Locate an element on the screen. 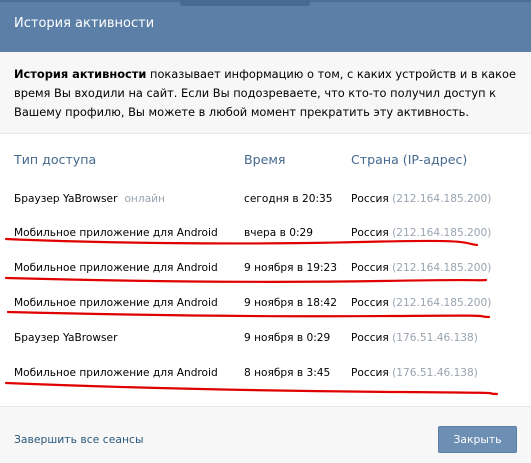  close-button: Закрыть is located at coordinates (477, 439).